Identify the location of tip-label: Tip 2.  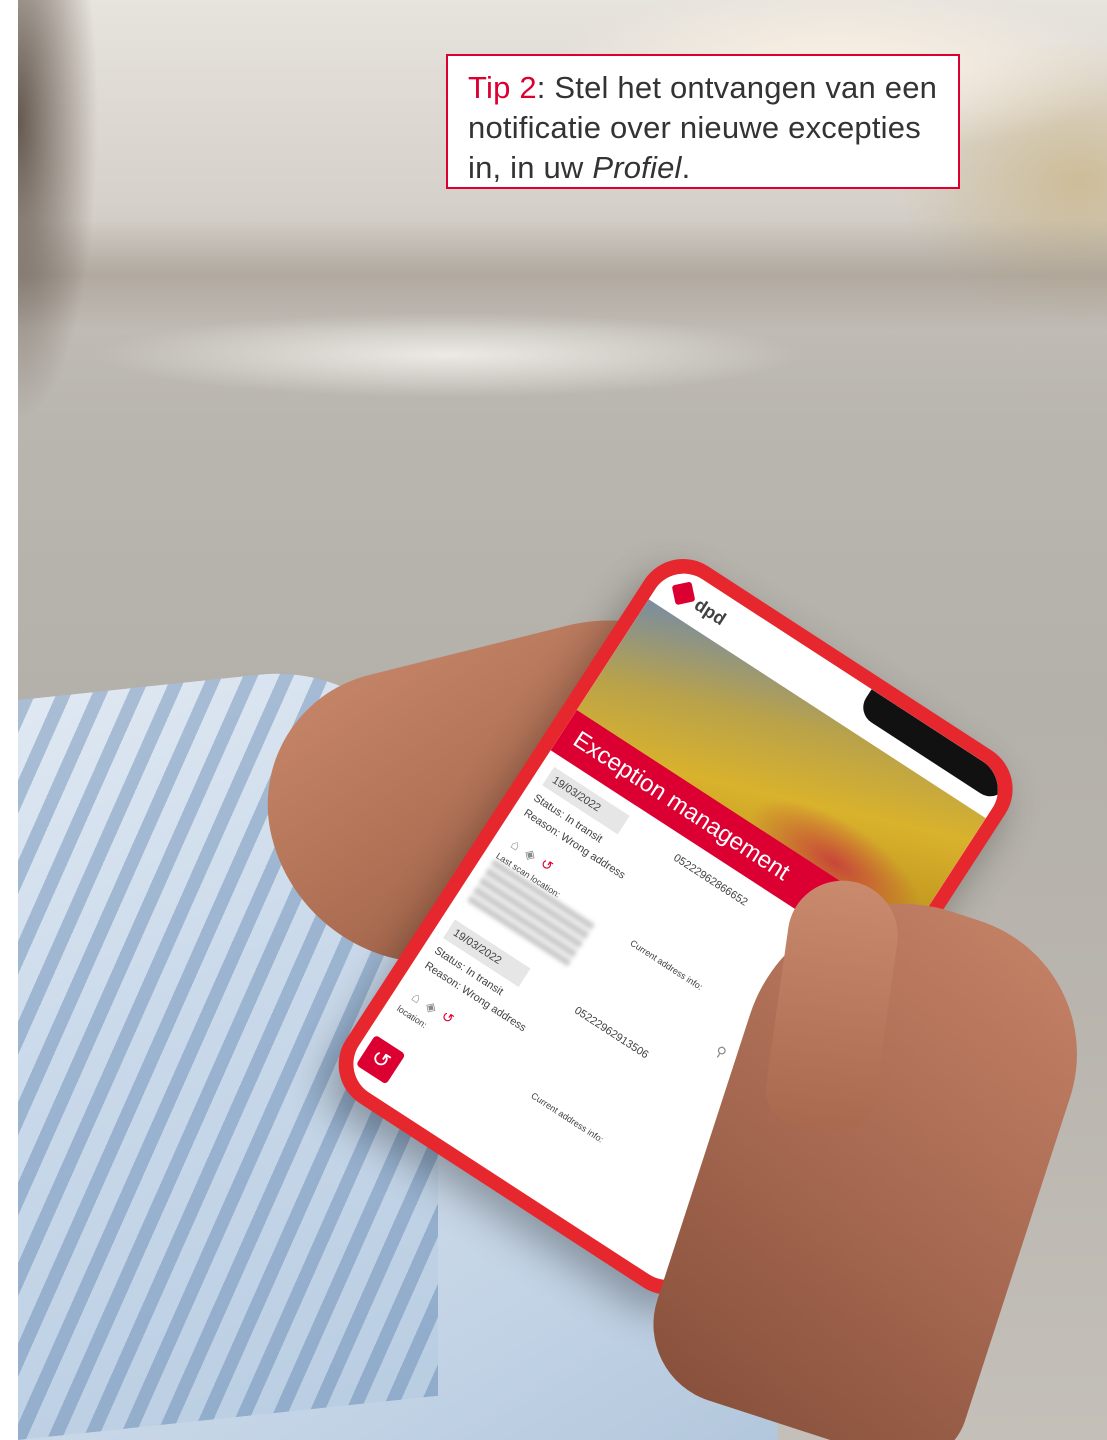
(502, 87).